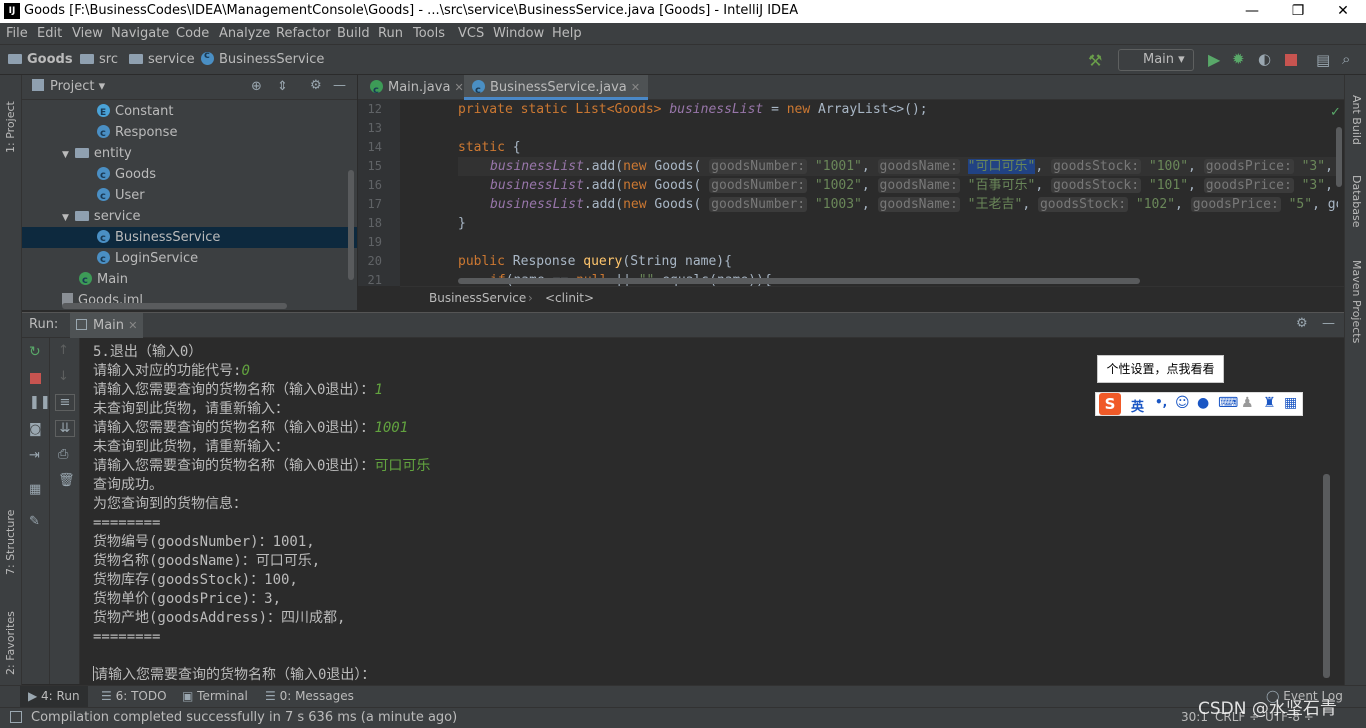 Image resolution: width=1366 pixels, height=728 pixels. What do you see at coordinates (1238, 59) in the screenshot?
I see `debug-icon: ✹` at bounding box center [1238, 59].